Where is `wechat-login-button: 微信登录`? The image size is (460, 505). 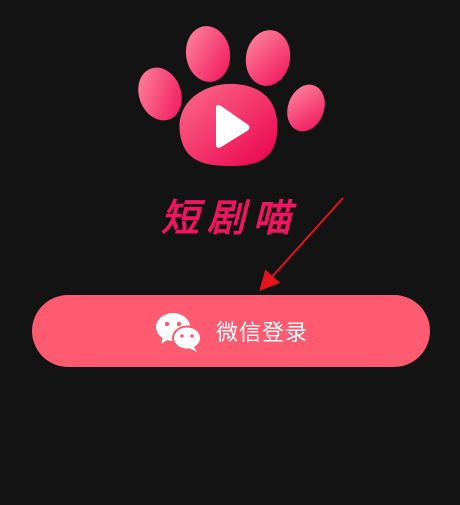
wechat-login-button: 微信登录 is located at coordinates (231, 331).